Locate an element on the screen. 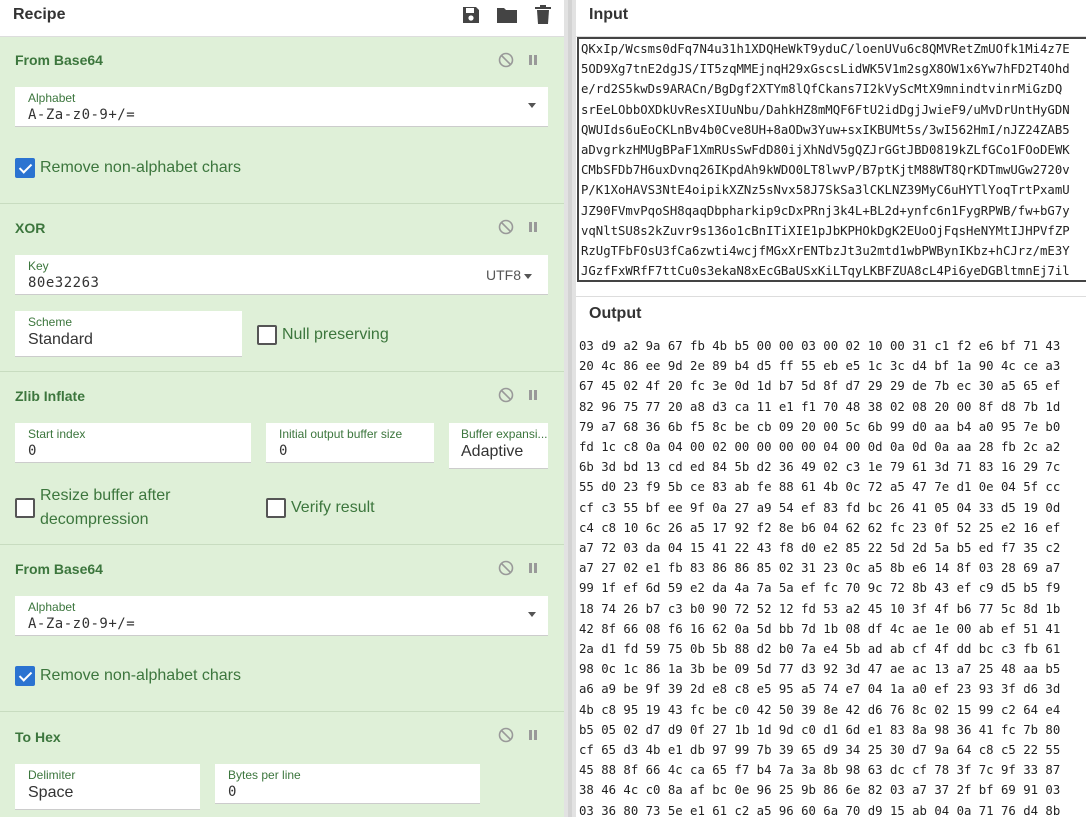 This screenshot has height=817, width=1086. bytes-per-line-input: Bytes per line 0 is located at coordinates (347, 784).